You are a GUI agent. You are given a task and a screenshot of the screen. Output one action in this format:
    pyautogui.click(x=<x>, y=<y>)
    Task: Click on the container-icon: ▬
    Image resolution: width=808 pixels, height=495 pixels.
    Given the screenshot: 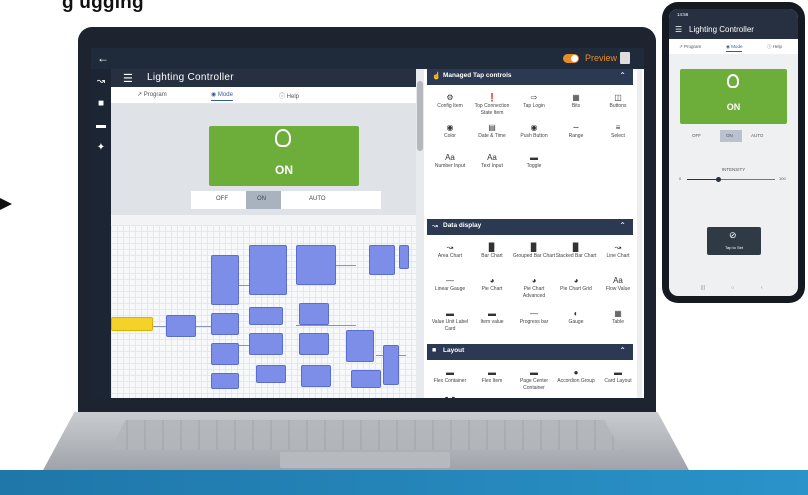 What is the action you would take?
    pyautogui.click(x=492, y=372)
    